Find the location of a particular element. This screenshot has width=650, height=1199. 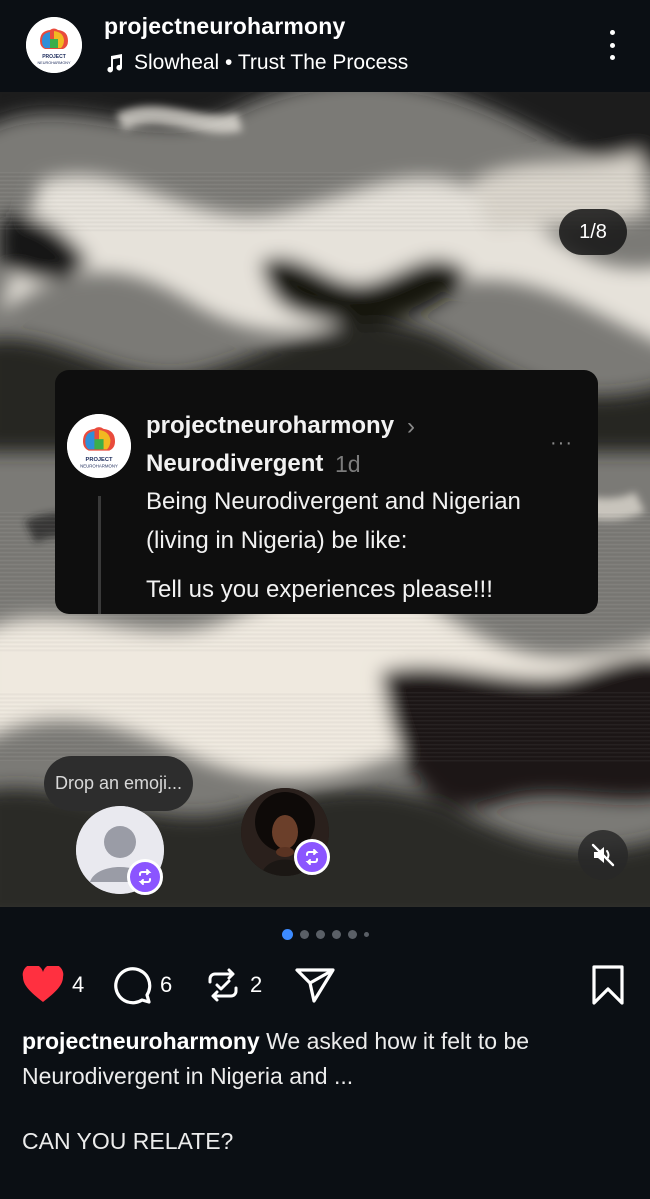

quoted-timestamp: 1d is located at coordinates (348, 464).